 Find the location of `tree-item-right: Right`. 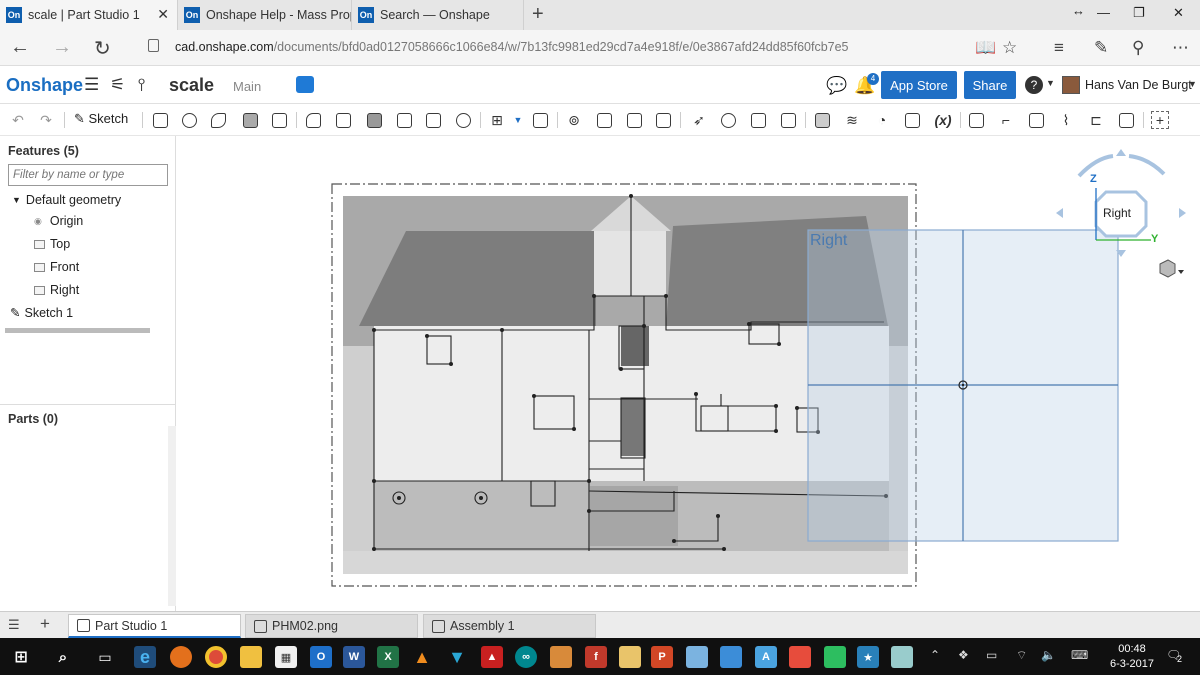

tree-item-right: Right is located at coordinates (56, 290).